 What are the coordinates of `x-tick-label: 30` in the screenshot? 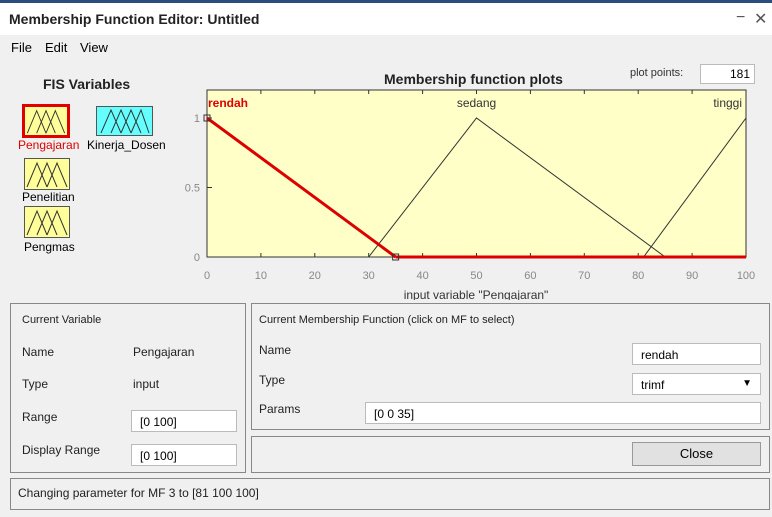 It's located at (369, 276).